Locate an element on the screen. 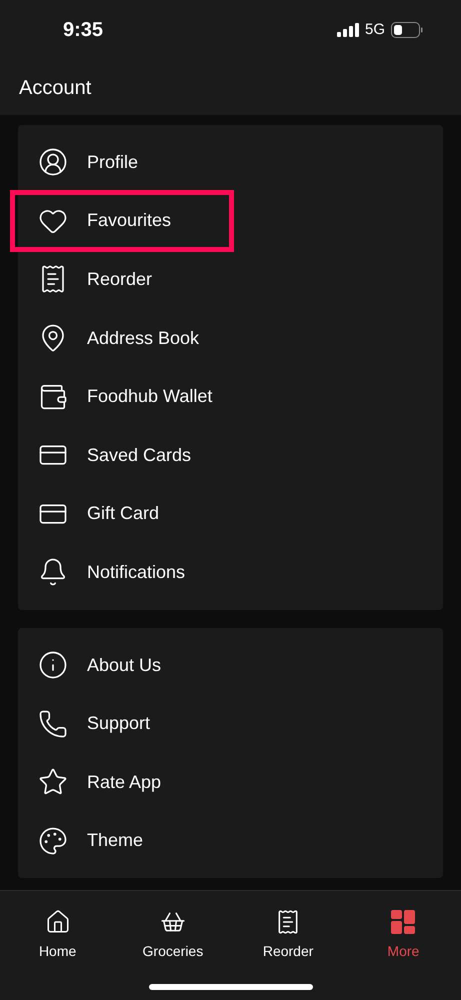 The image size is (461, 1000). menu-item: About Us is located at coordinates (230, 665).